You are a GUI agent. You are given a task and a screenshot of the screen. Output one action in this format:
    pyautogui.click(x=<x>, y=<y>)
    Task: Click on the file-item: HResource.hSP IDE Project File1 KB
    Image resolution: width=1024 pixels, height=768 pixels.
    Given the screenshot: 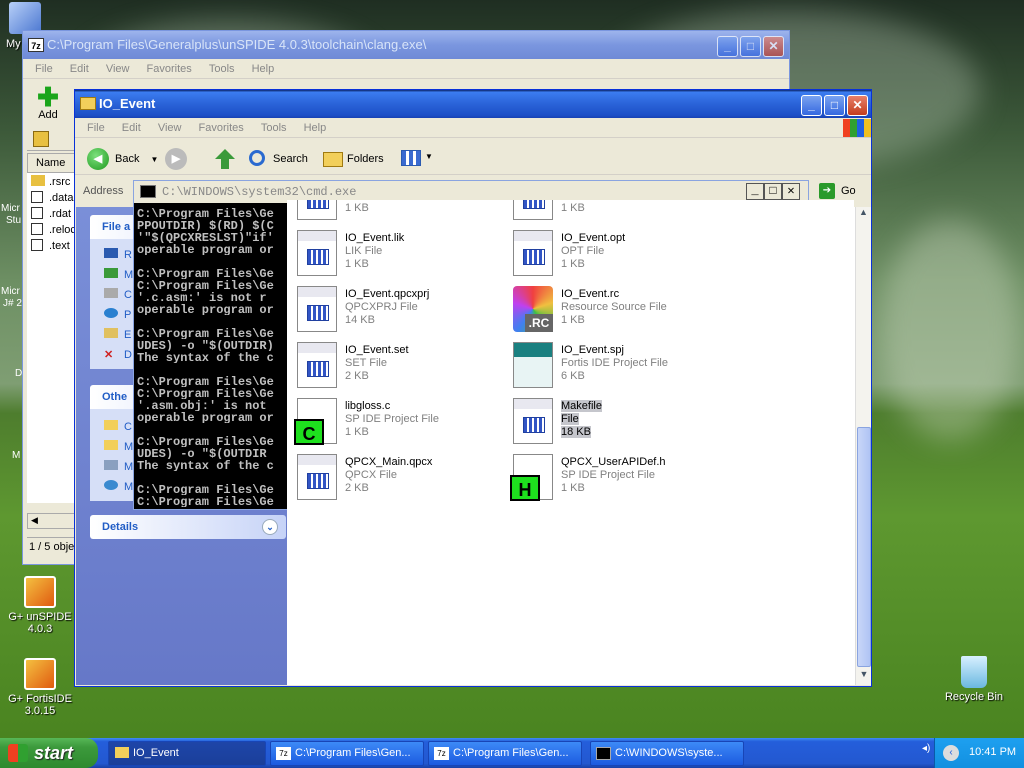 What is the action you would take?
    pyautogui.click(x=618, y=507)
    